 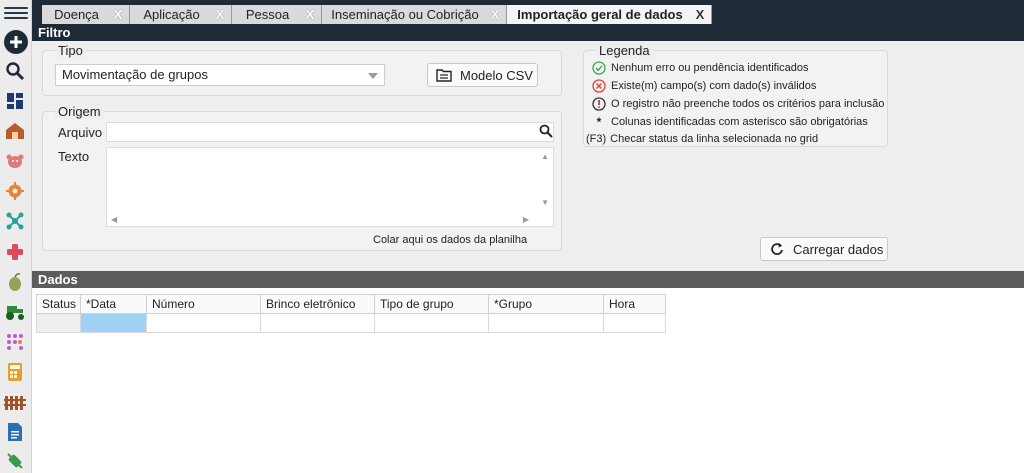 I want to click on tab-doenca: Doença X, so click(x=86, y=14).